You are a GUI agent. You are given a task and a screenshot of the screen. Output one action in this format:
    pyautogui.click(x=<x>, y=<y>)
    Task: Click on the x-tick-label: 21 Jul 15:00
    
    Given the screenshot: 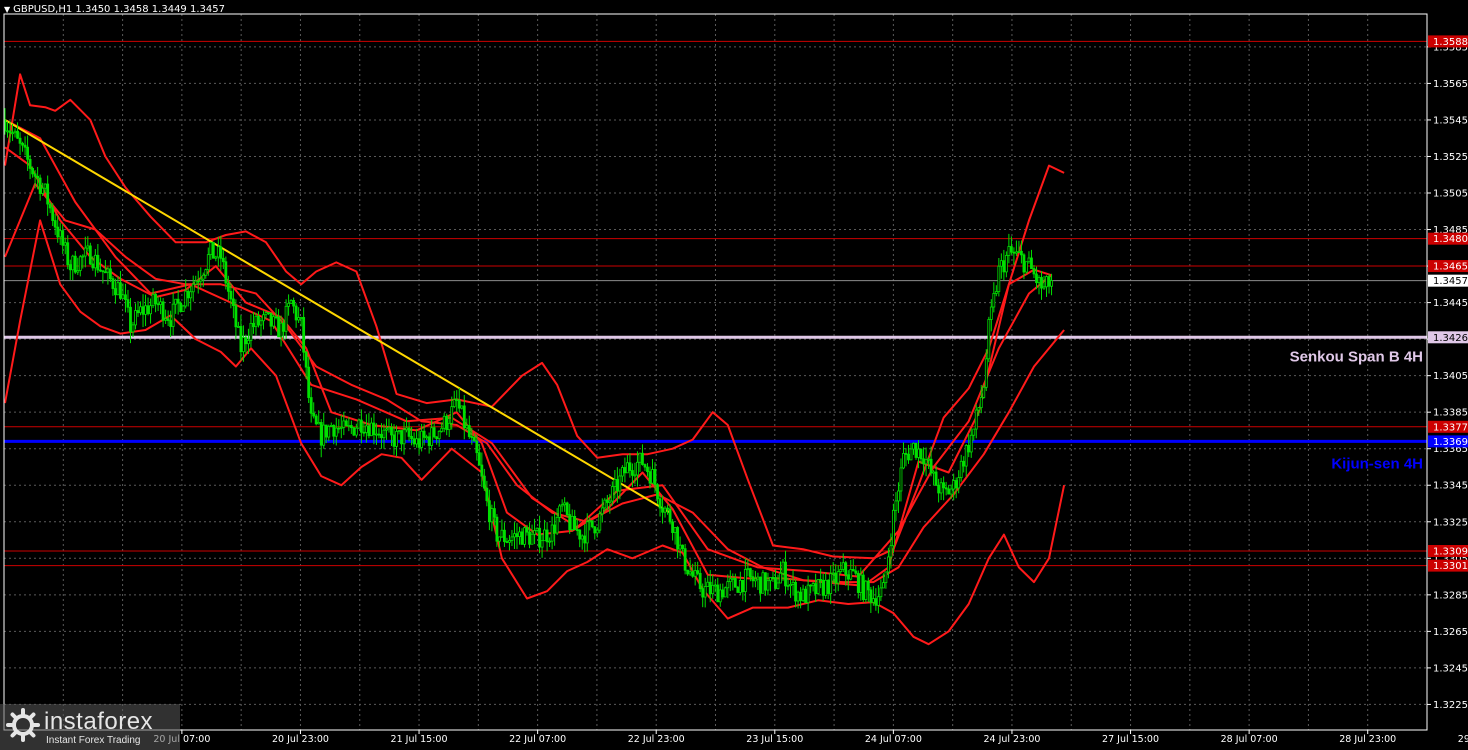 What is the action you would take?
    pyautogui.click(x=419, y=739)
    